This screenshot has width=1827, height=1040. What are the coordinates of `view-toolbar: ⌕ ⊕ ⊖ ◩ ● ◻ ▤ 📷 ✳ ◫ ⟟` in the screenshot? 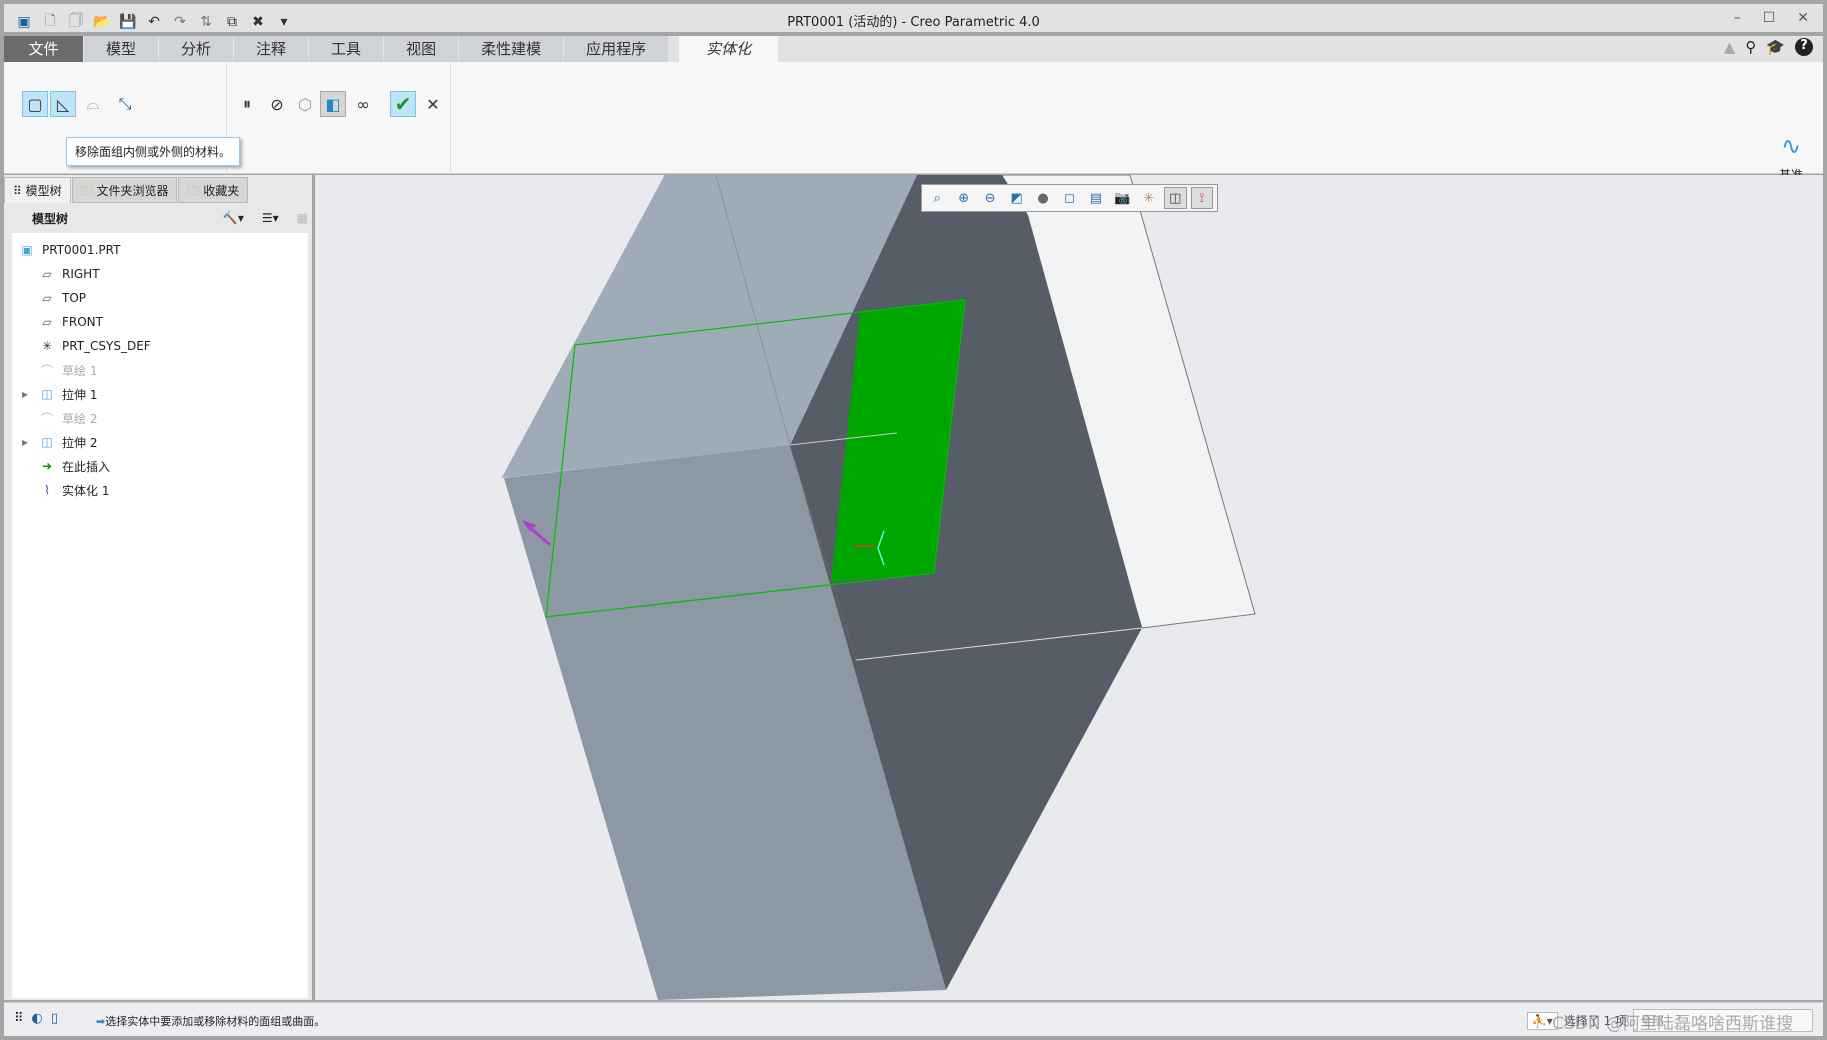 It's located at (1069, 198).